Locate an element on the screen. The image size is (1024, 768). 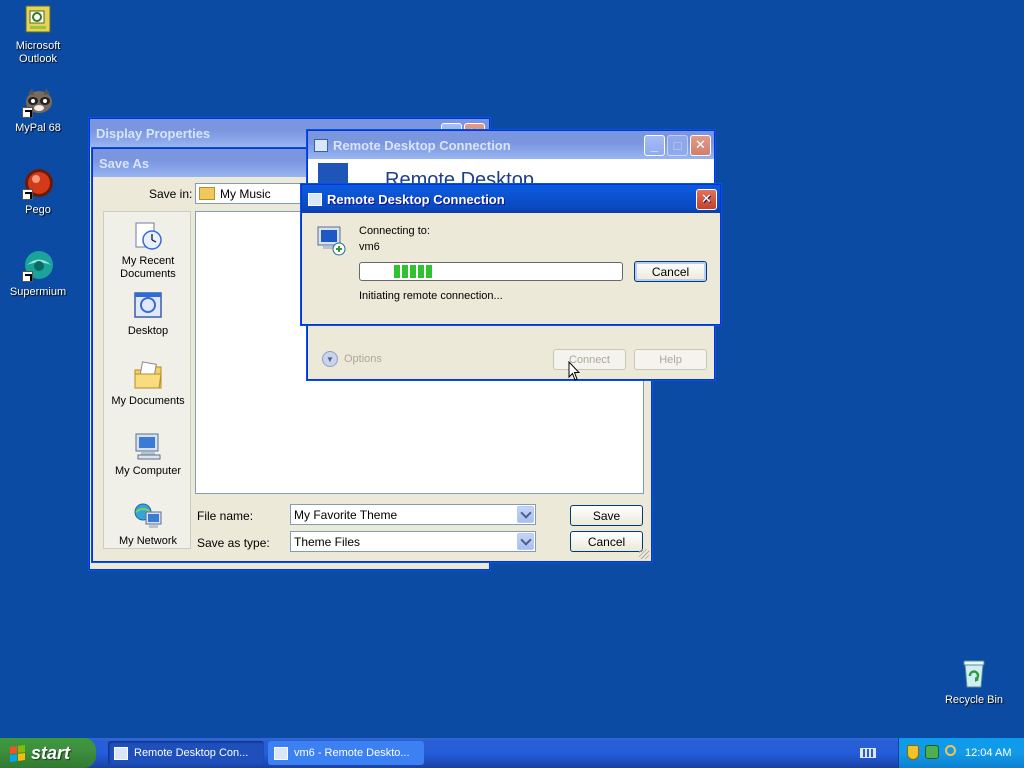
place-label: My Computer is located at coordinates (148, 471).